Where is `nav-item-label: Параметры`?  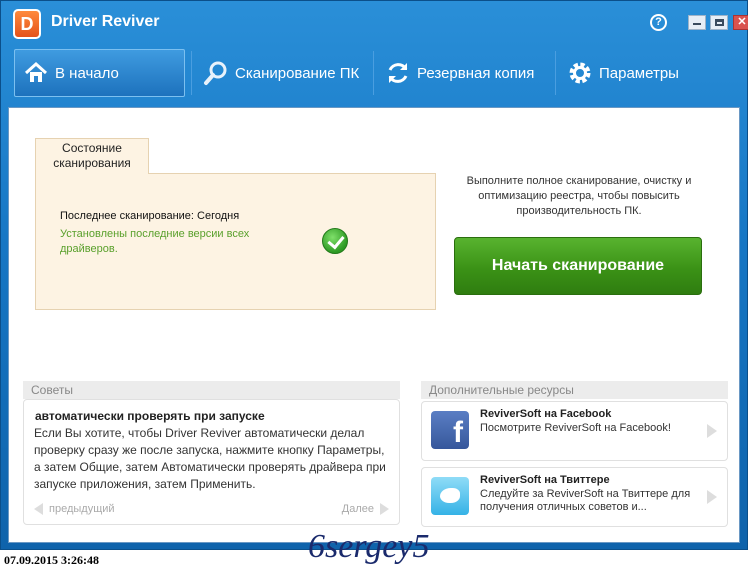 nav-item-label: Параметры is located at coordinates (639, 73).